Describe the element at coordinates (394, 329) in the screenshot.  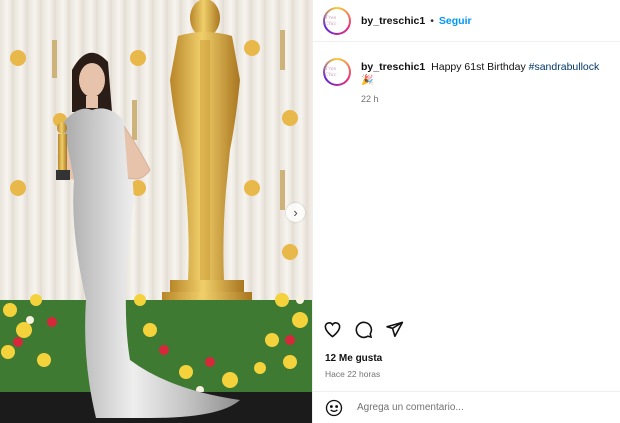
I see `share-icon` at that location.